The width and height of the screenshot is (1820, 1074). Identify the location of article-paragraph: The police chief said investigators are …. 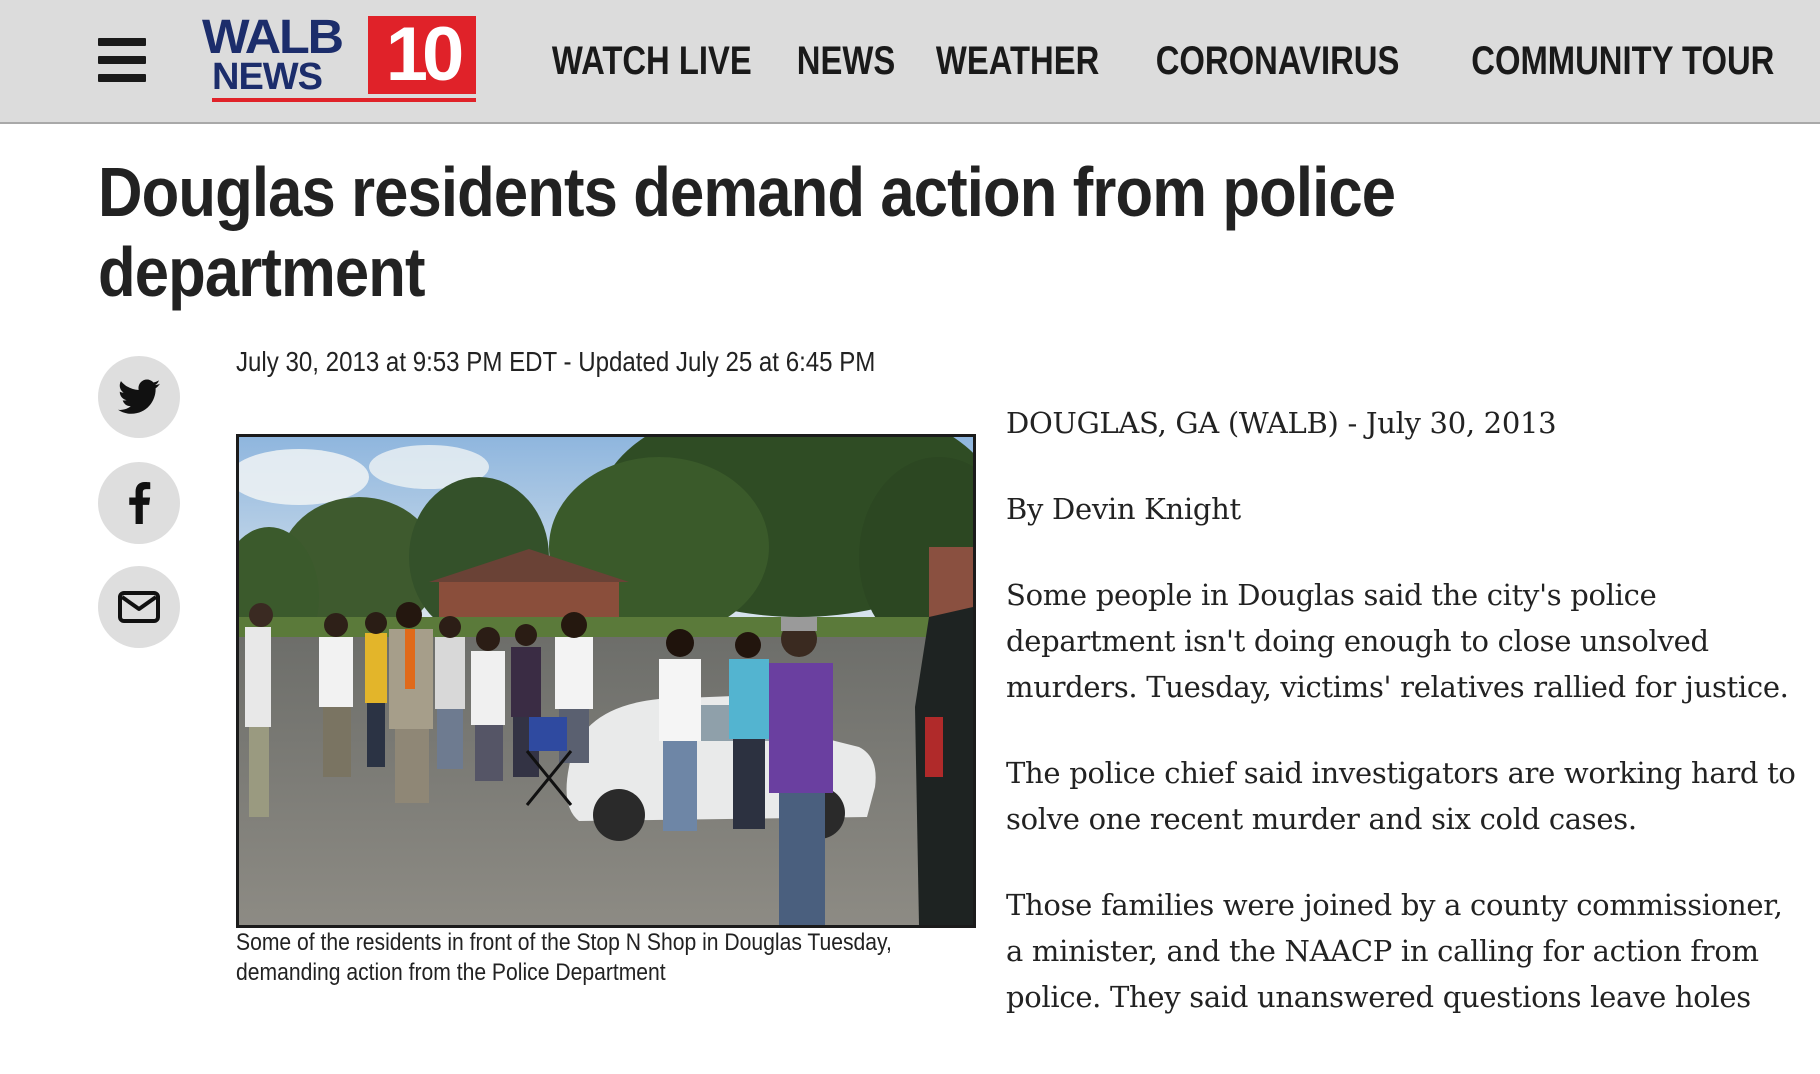
(1401, 796).